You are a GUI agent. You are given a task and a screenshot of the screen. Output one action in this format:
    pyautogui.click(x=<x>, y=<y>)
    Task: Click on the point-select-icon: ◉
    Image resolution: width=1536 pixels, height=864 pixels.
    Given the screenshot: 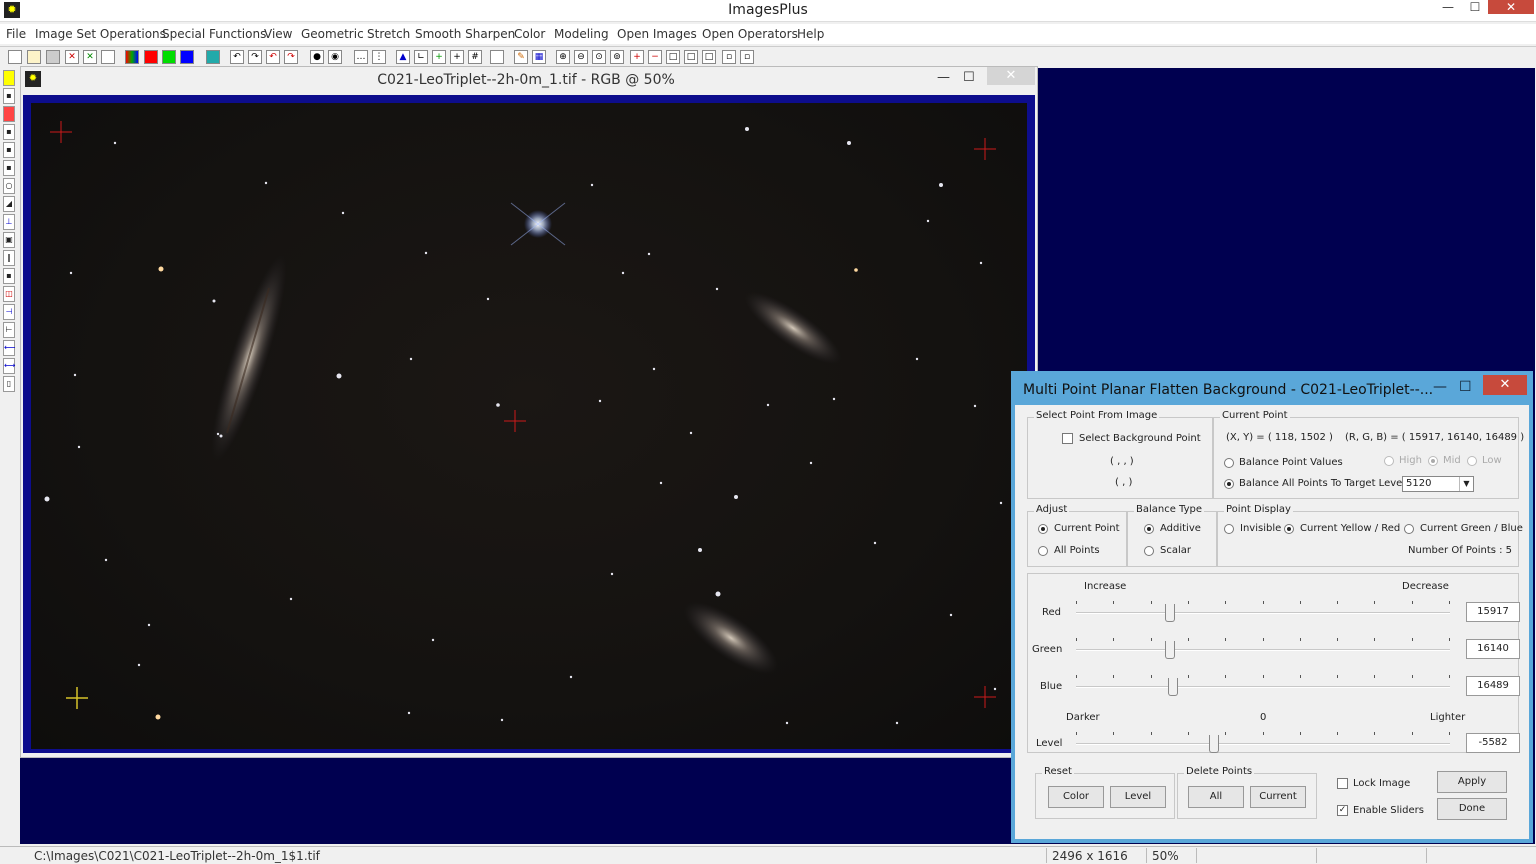 What is the action you would take?
    pyautogui.click(x=335, y=57)
    